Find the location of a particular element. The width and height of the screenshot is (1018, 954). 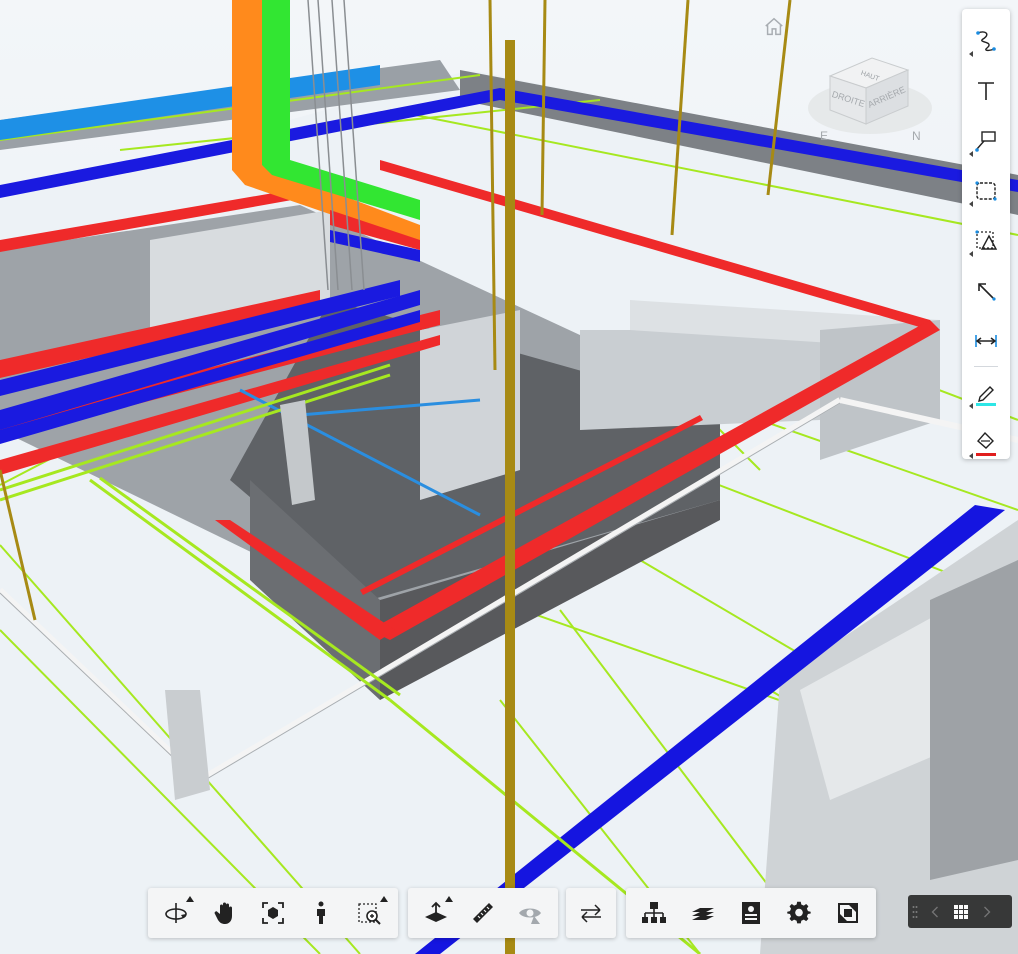

freehand-button is located at coordinates (986, 41).